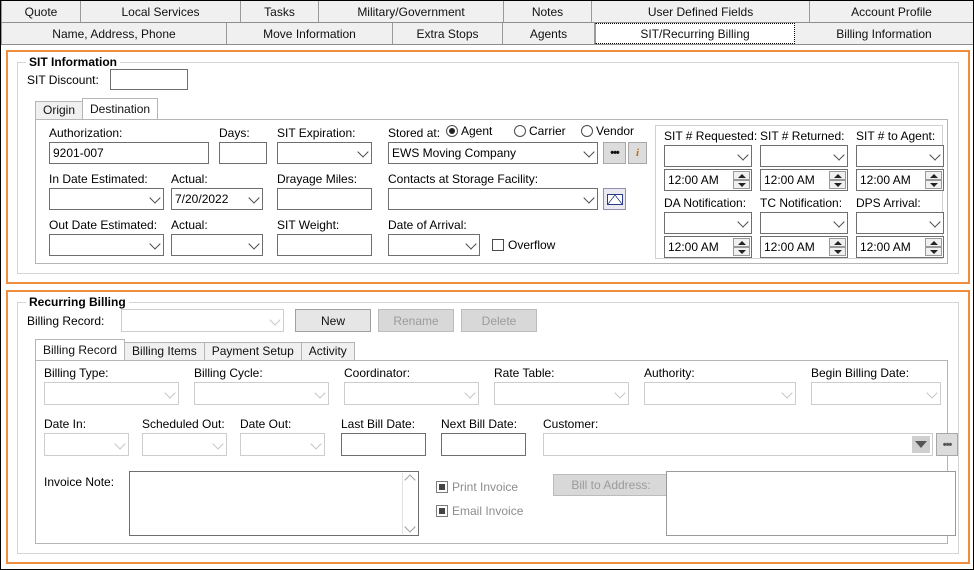  Describe the element at coordinates (493, 199) in the screenshot. I see `contacts-at-storage-facility-combo` at that location.